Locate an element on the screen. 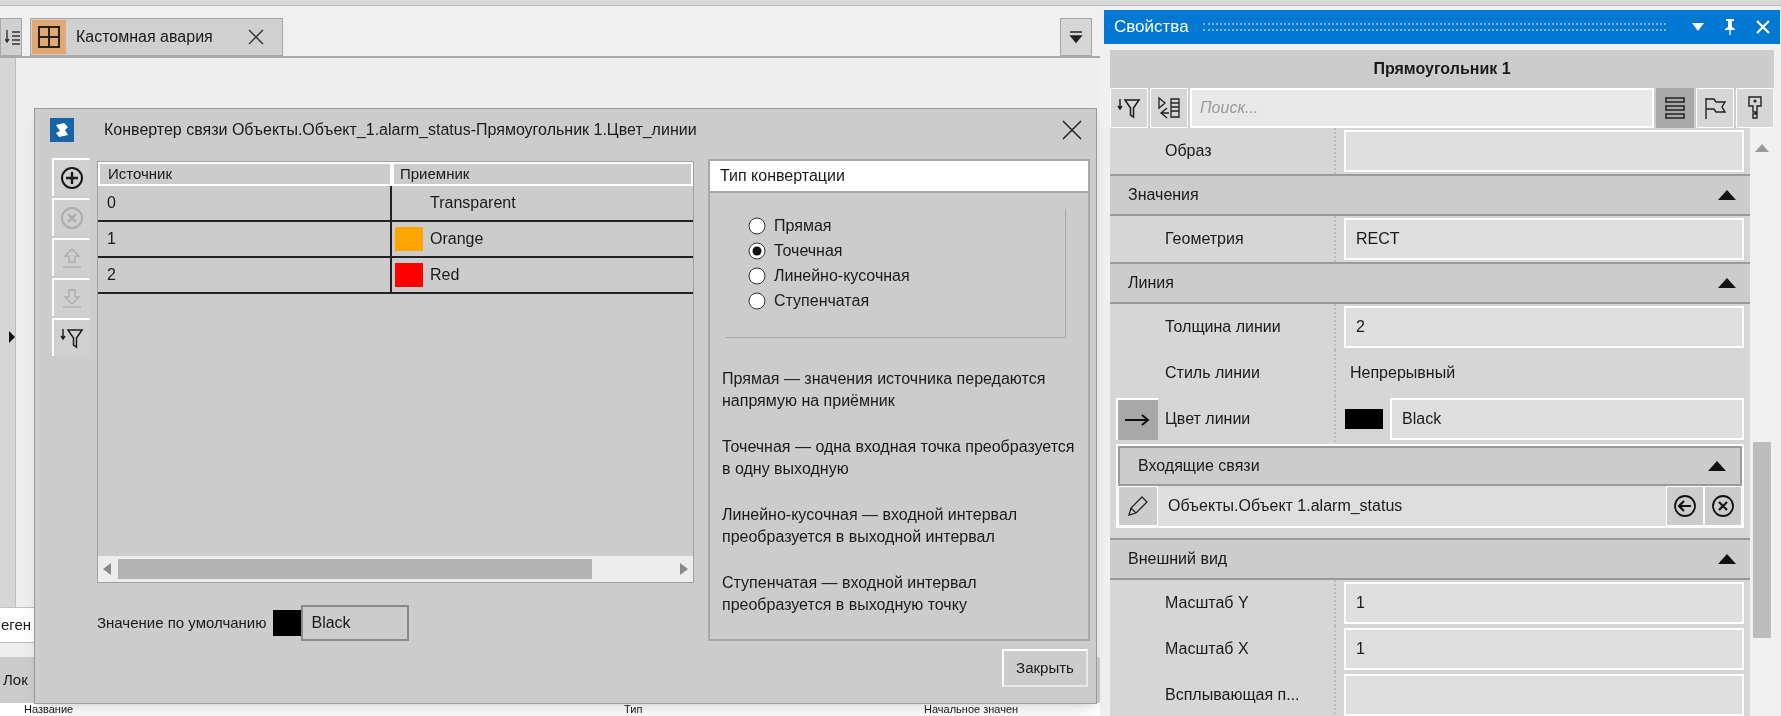 This screenshot has height=716, width=1781. list-sort-button is located at coordinates (11, 37).